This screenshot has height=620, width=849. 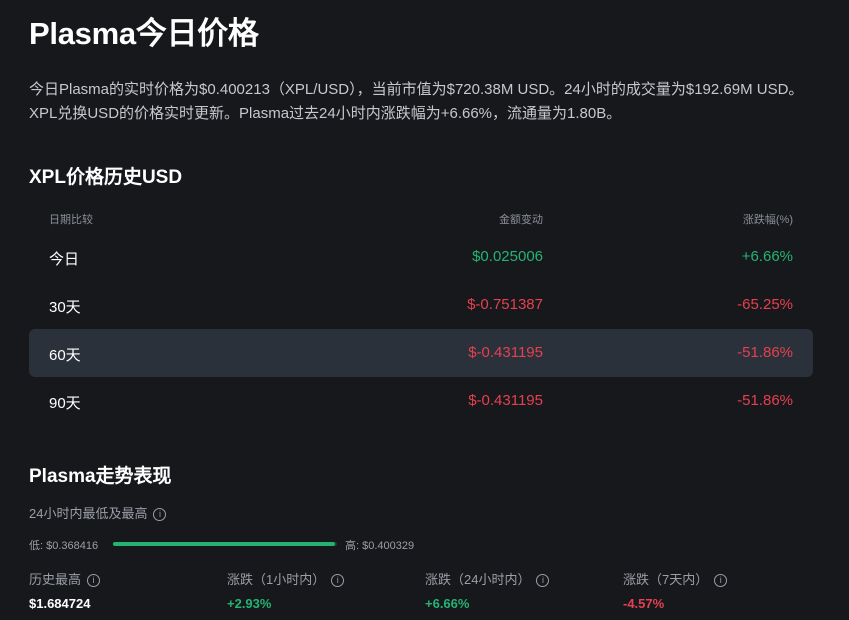 What do you see at coordinates (276, 579) in the screenshot?
I see `stat-label: 涨跌（1小时内）` at bounding box center [276, 579].